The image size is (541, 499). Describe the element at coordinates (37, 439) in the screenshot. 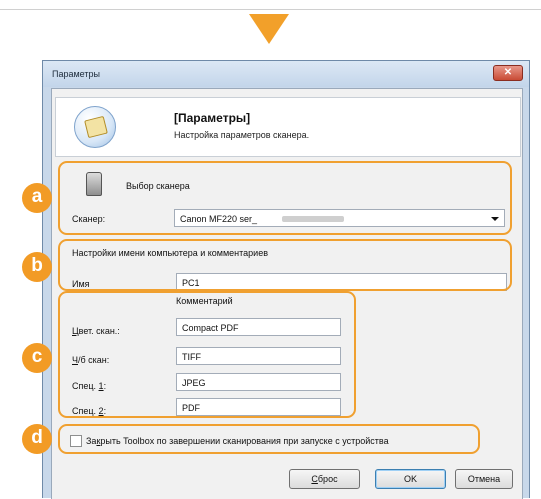

I see `callout-badge-d: d` at that location.